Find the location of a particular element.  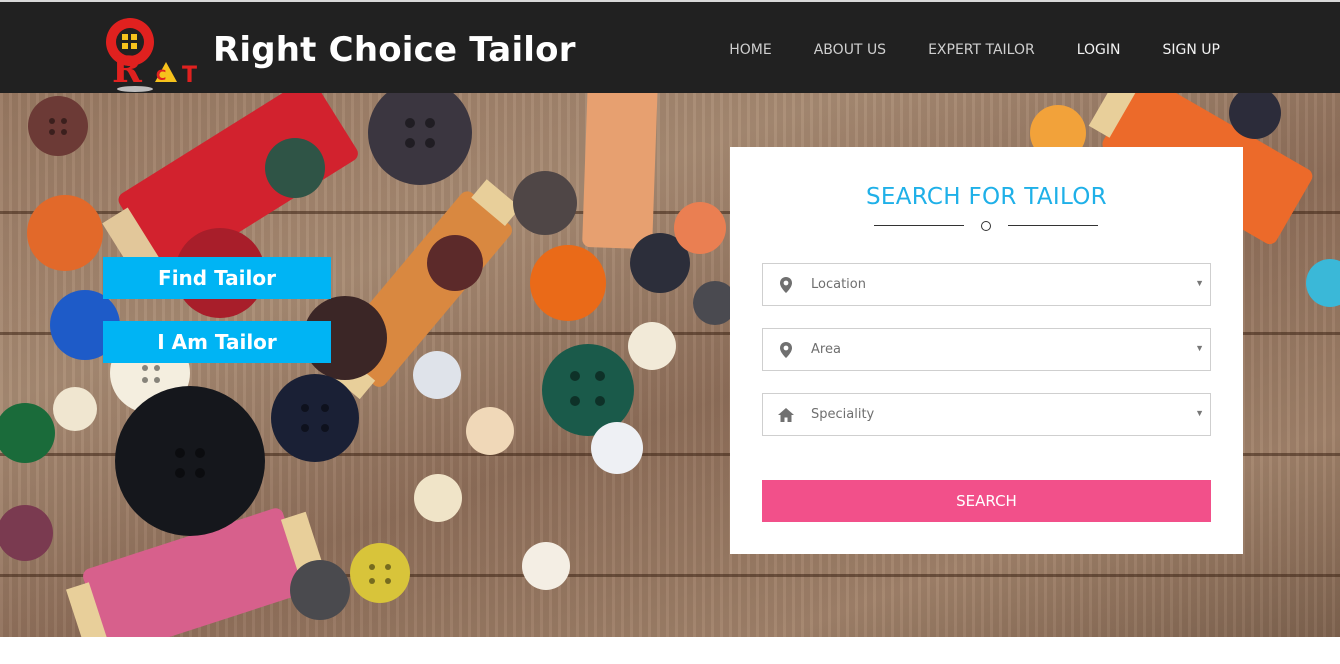

i-am-tailor-button: I Am Tailor is located at coordinates (217, 342).